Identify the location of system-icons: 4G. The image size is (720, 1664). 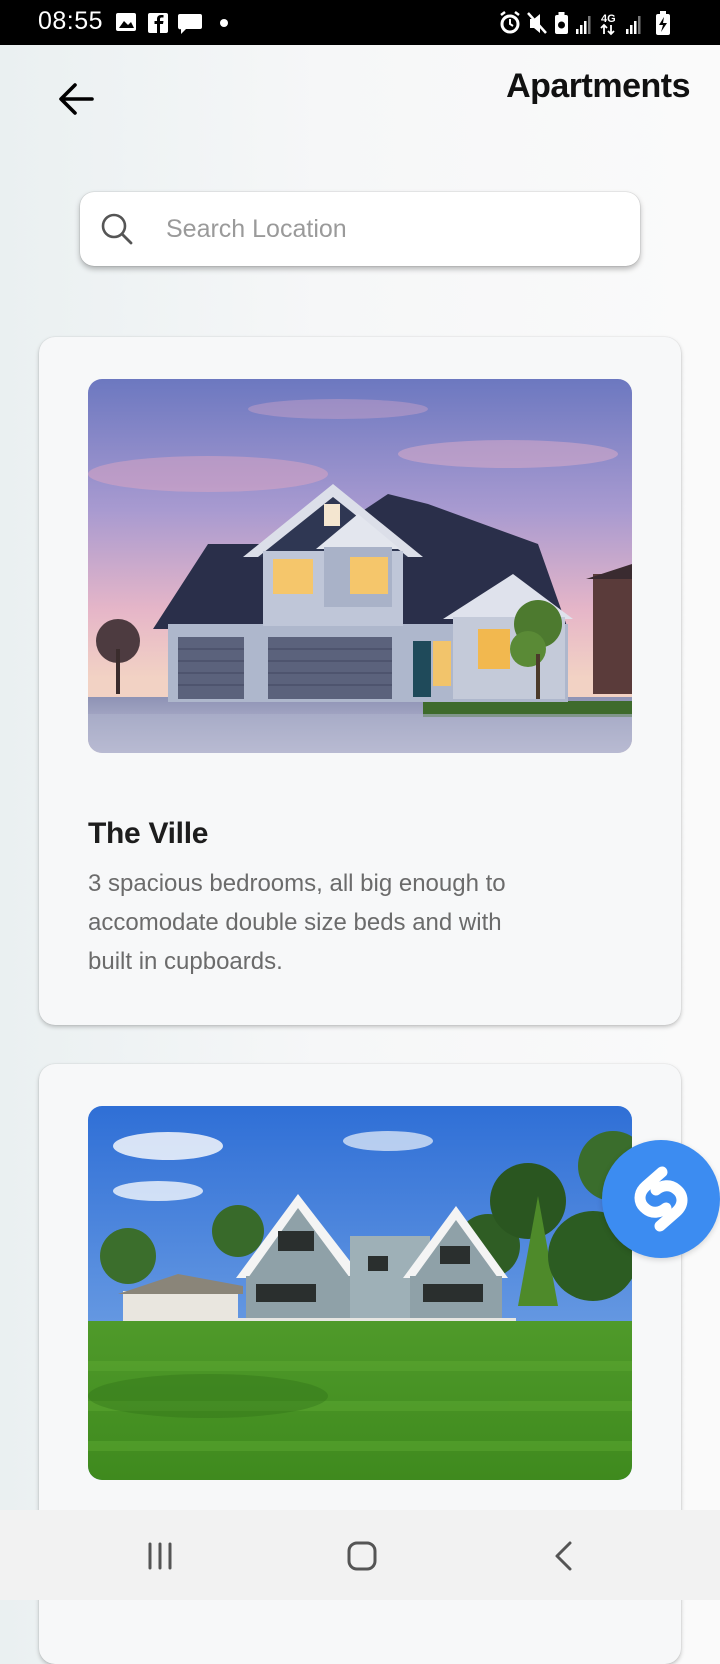
(585, 23).